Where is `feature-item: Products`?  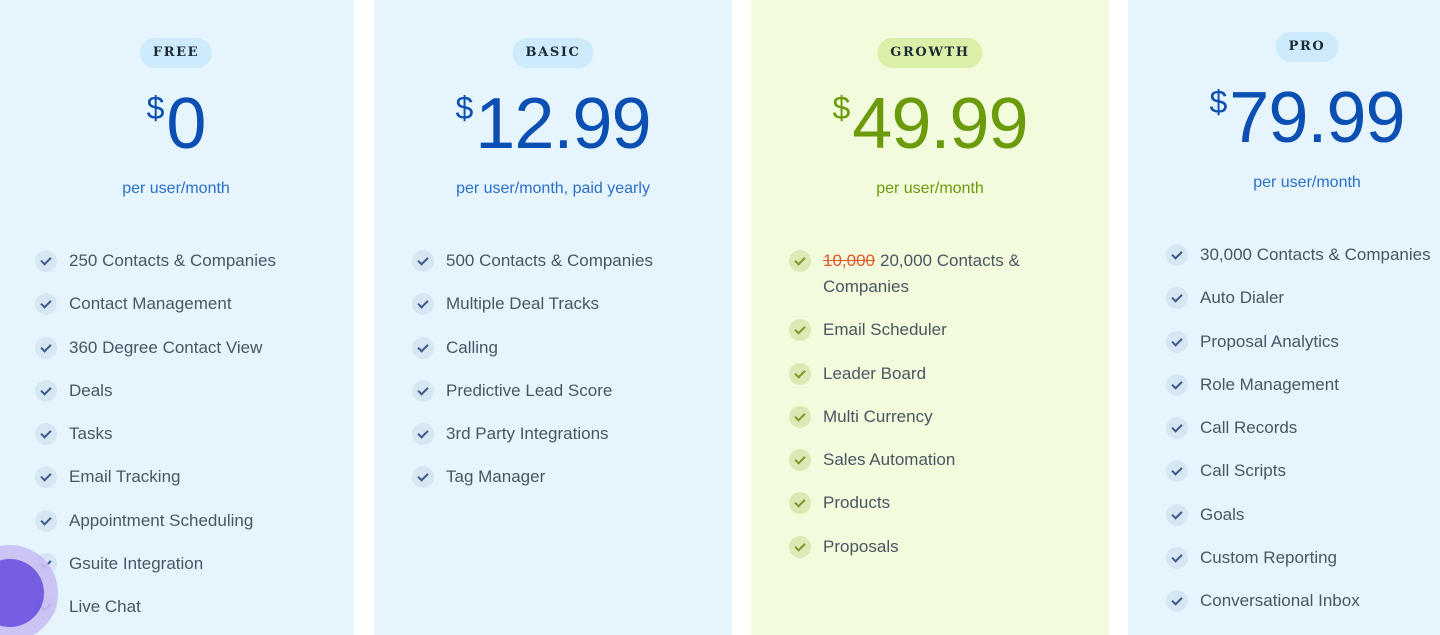
feature-item: Products is located at coordinates (921, 503).